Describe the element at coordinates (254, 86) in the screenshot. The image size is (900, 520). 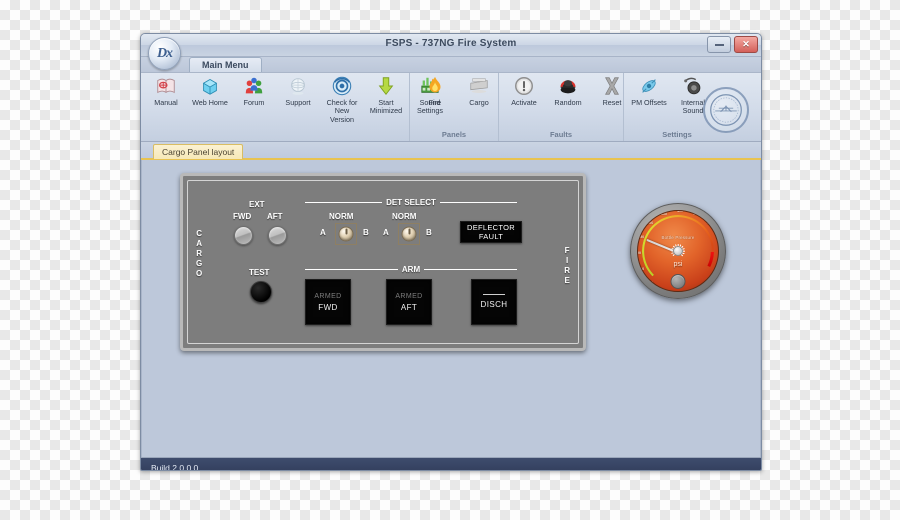
I see `forum-icon` at that location.